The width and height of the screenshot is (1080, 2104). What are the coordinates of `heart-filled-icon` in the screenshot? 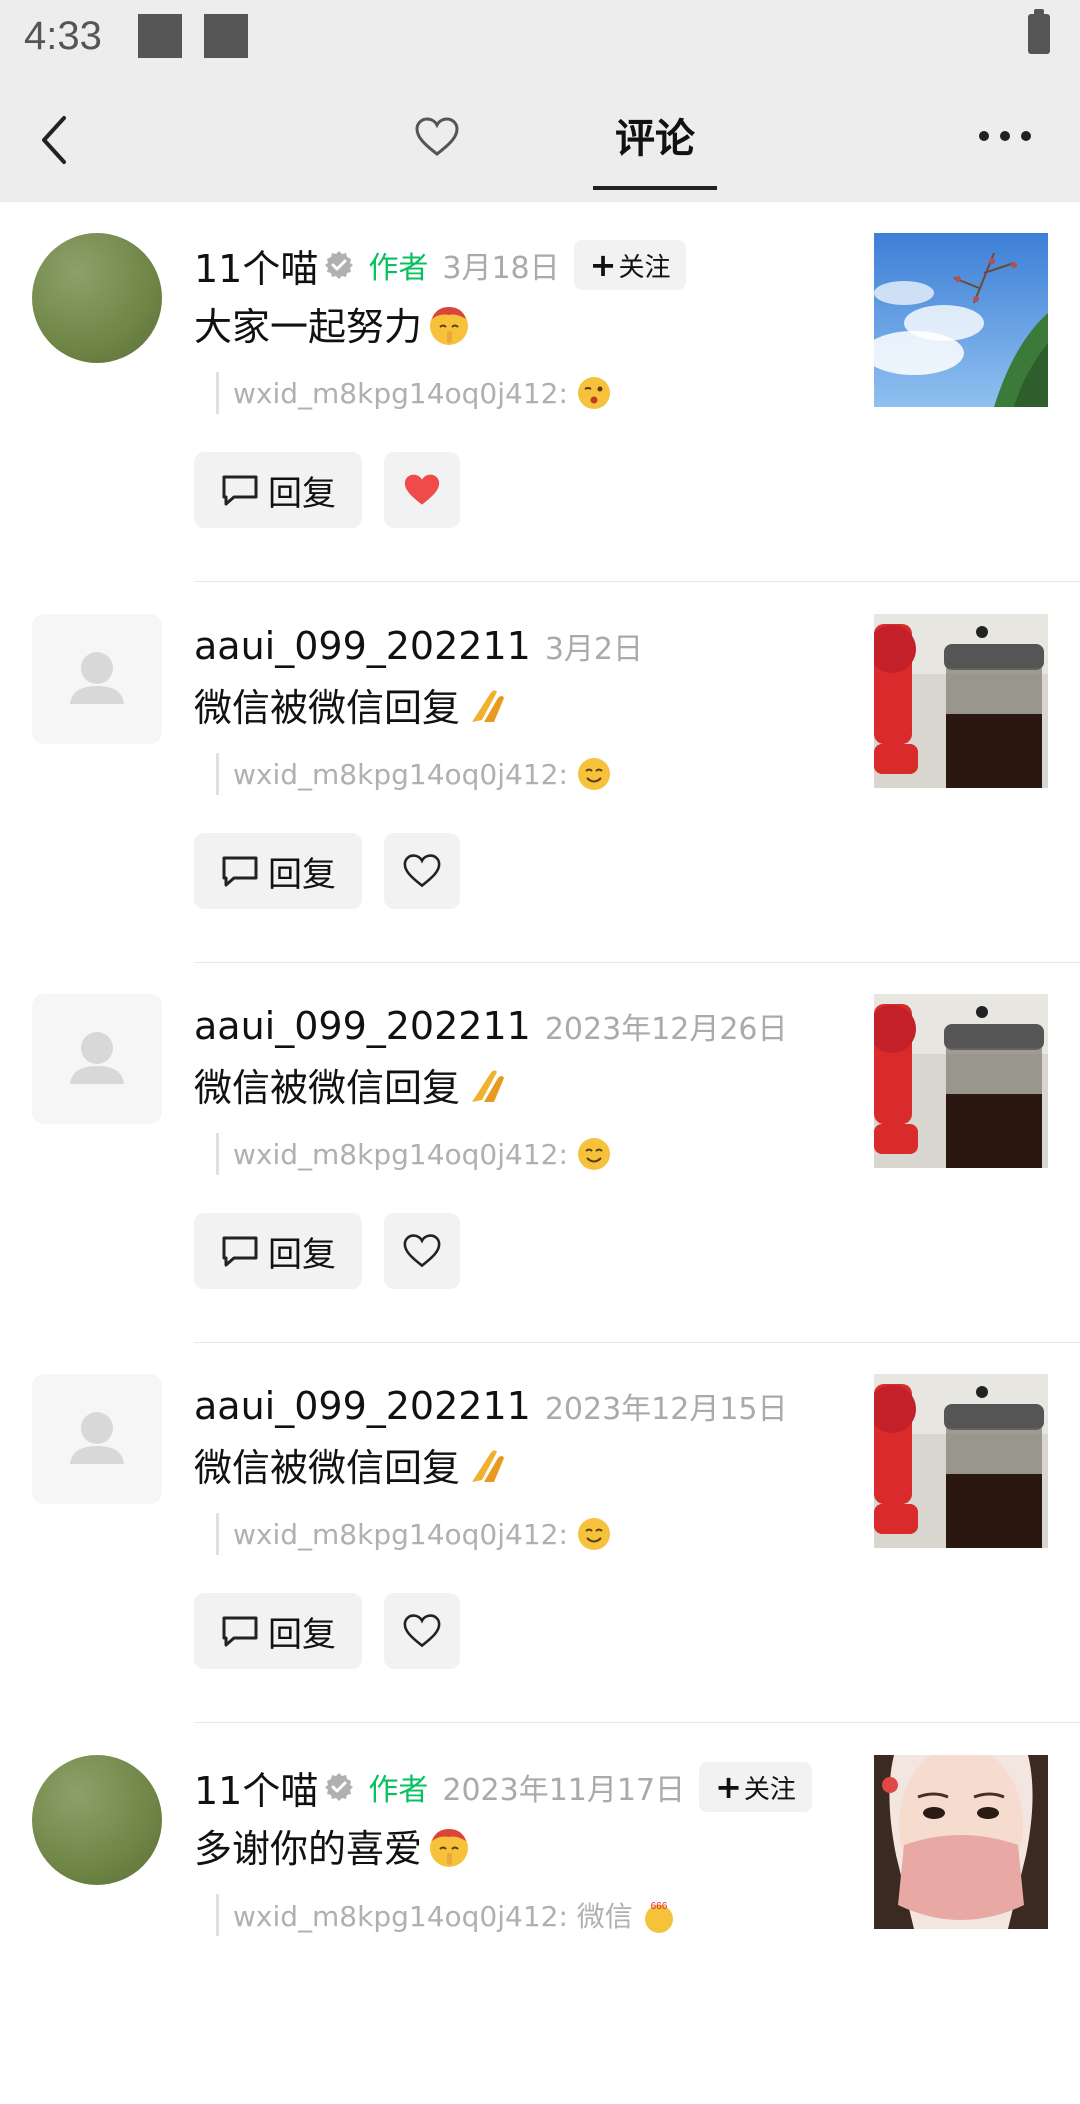 It's located at (422, 489).